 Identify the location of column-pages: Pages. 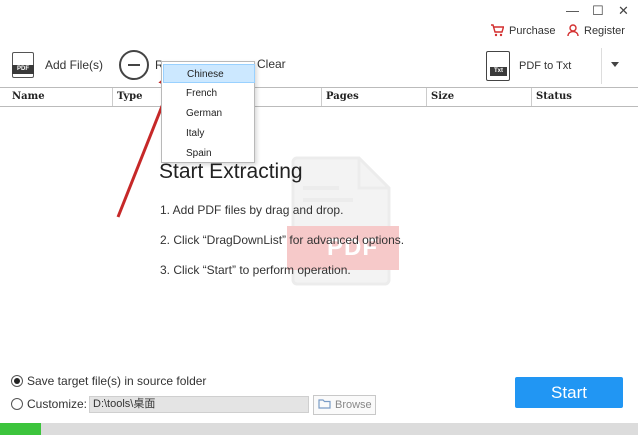
(374, 97).